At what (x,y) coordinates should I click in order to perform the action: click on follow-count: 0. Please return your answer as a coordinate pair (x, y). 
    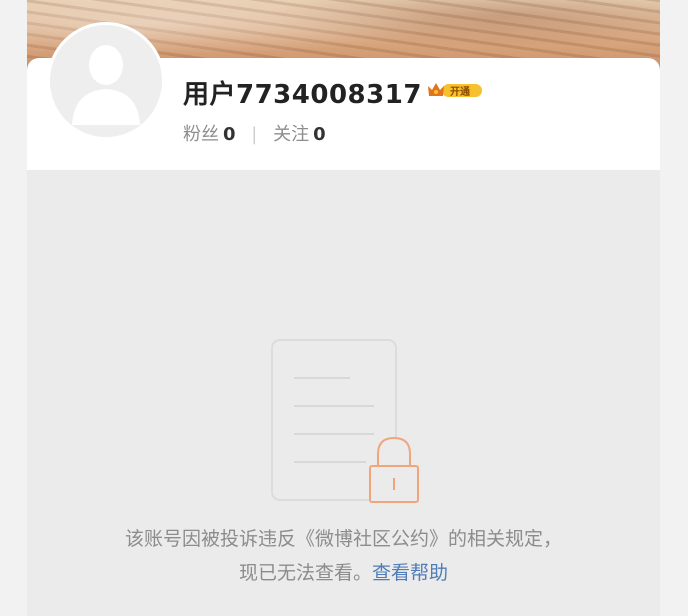
    Looking at the image, I should click on (319, 134).